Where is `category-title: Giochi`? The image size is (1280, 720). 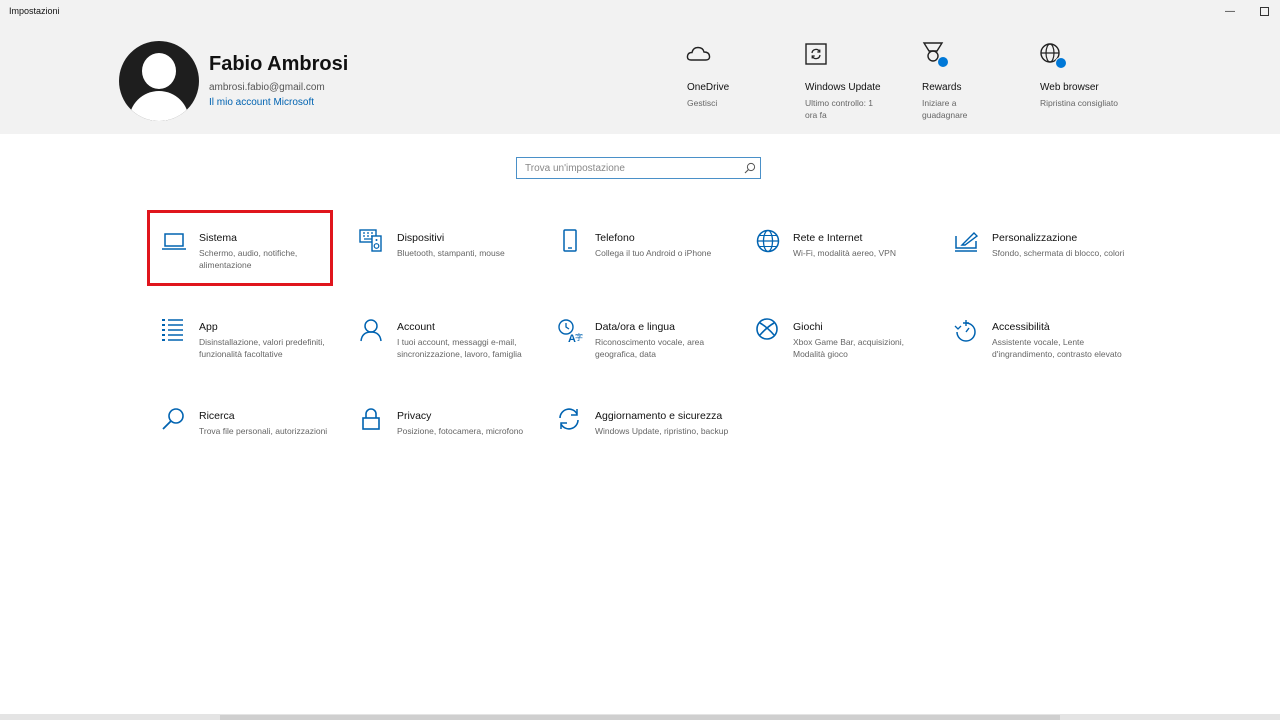 category-title: Giochi is located at coordinates (808, 327).